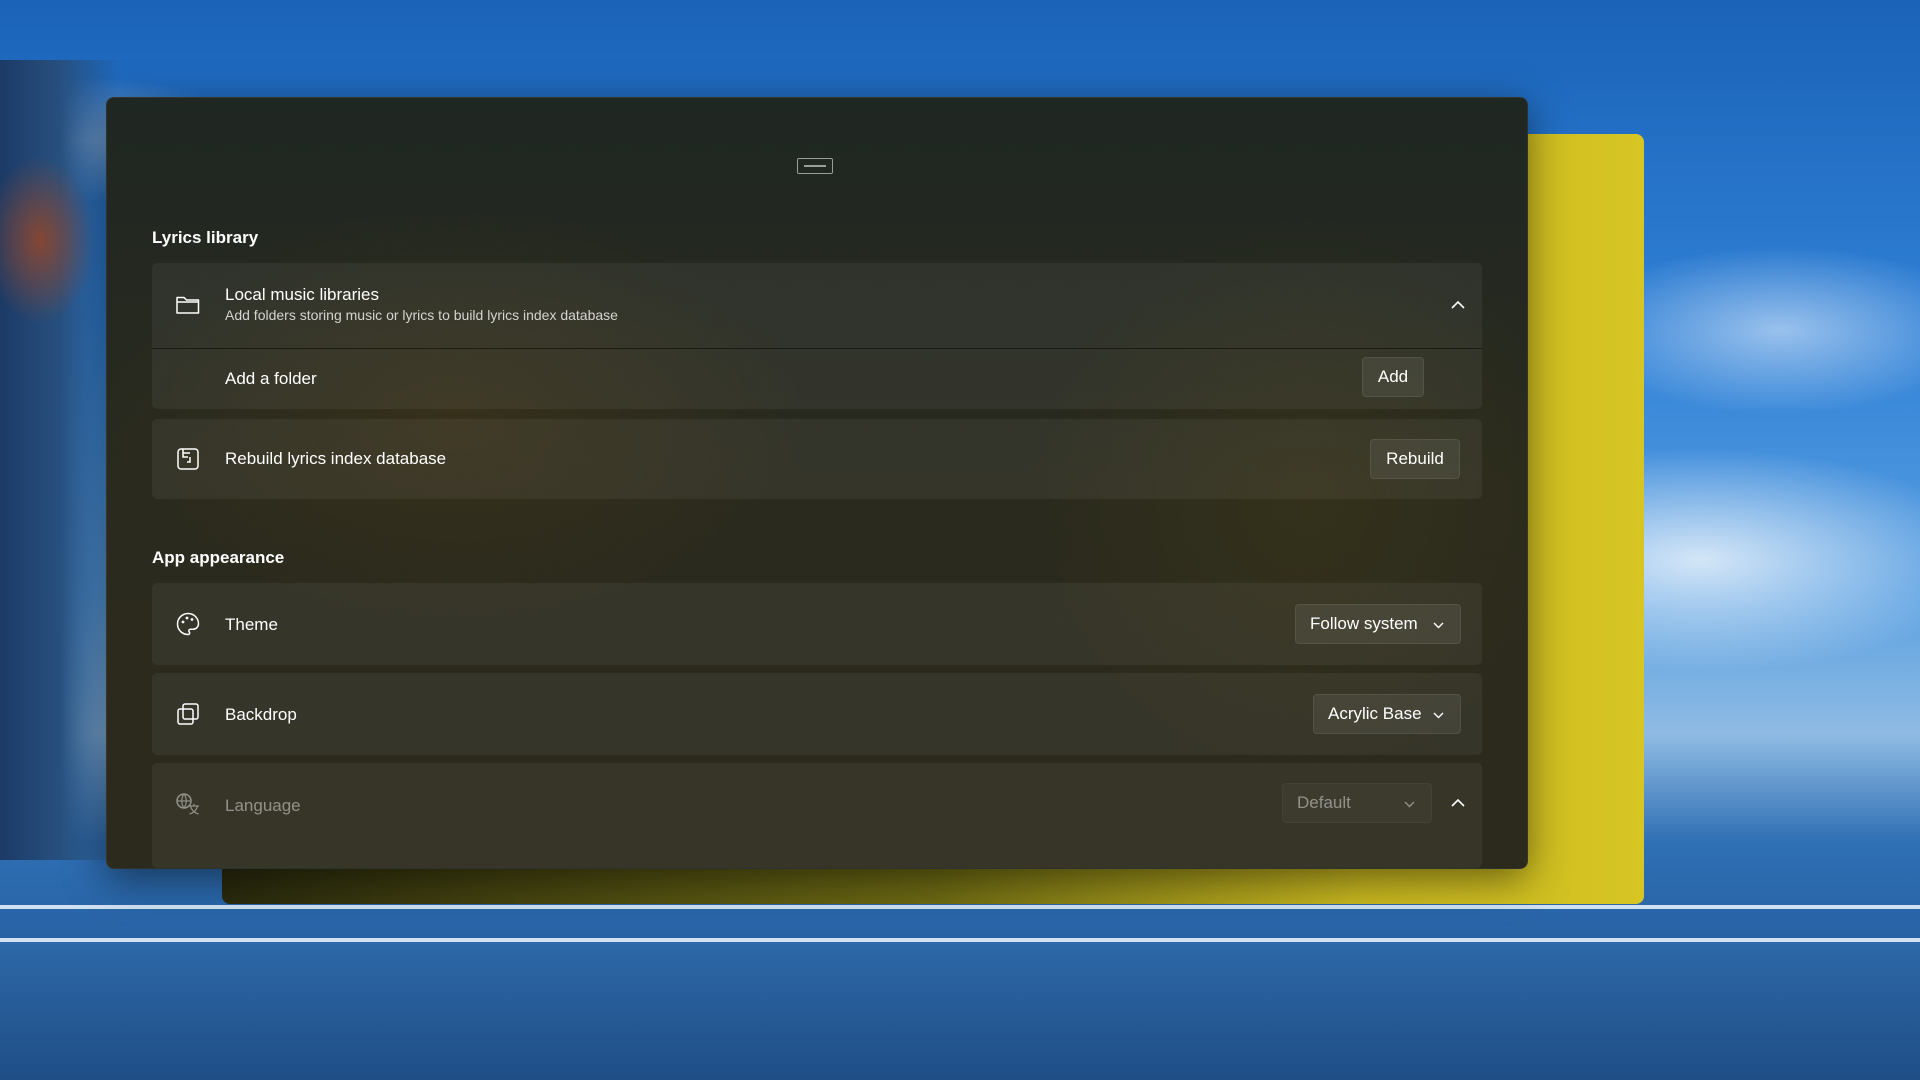 This screenshot has height=1080, width=1920. I want to click on language-label: Language, so click(263, 805).